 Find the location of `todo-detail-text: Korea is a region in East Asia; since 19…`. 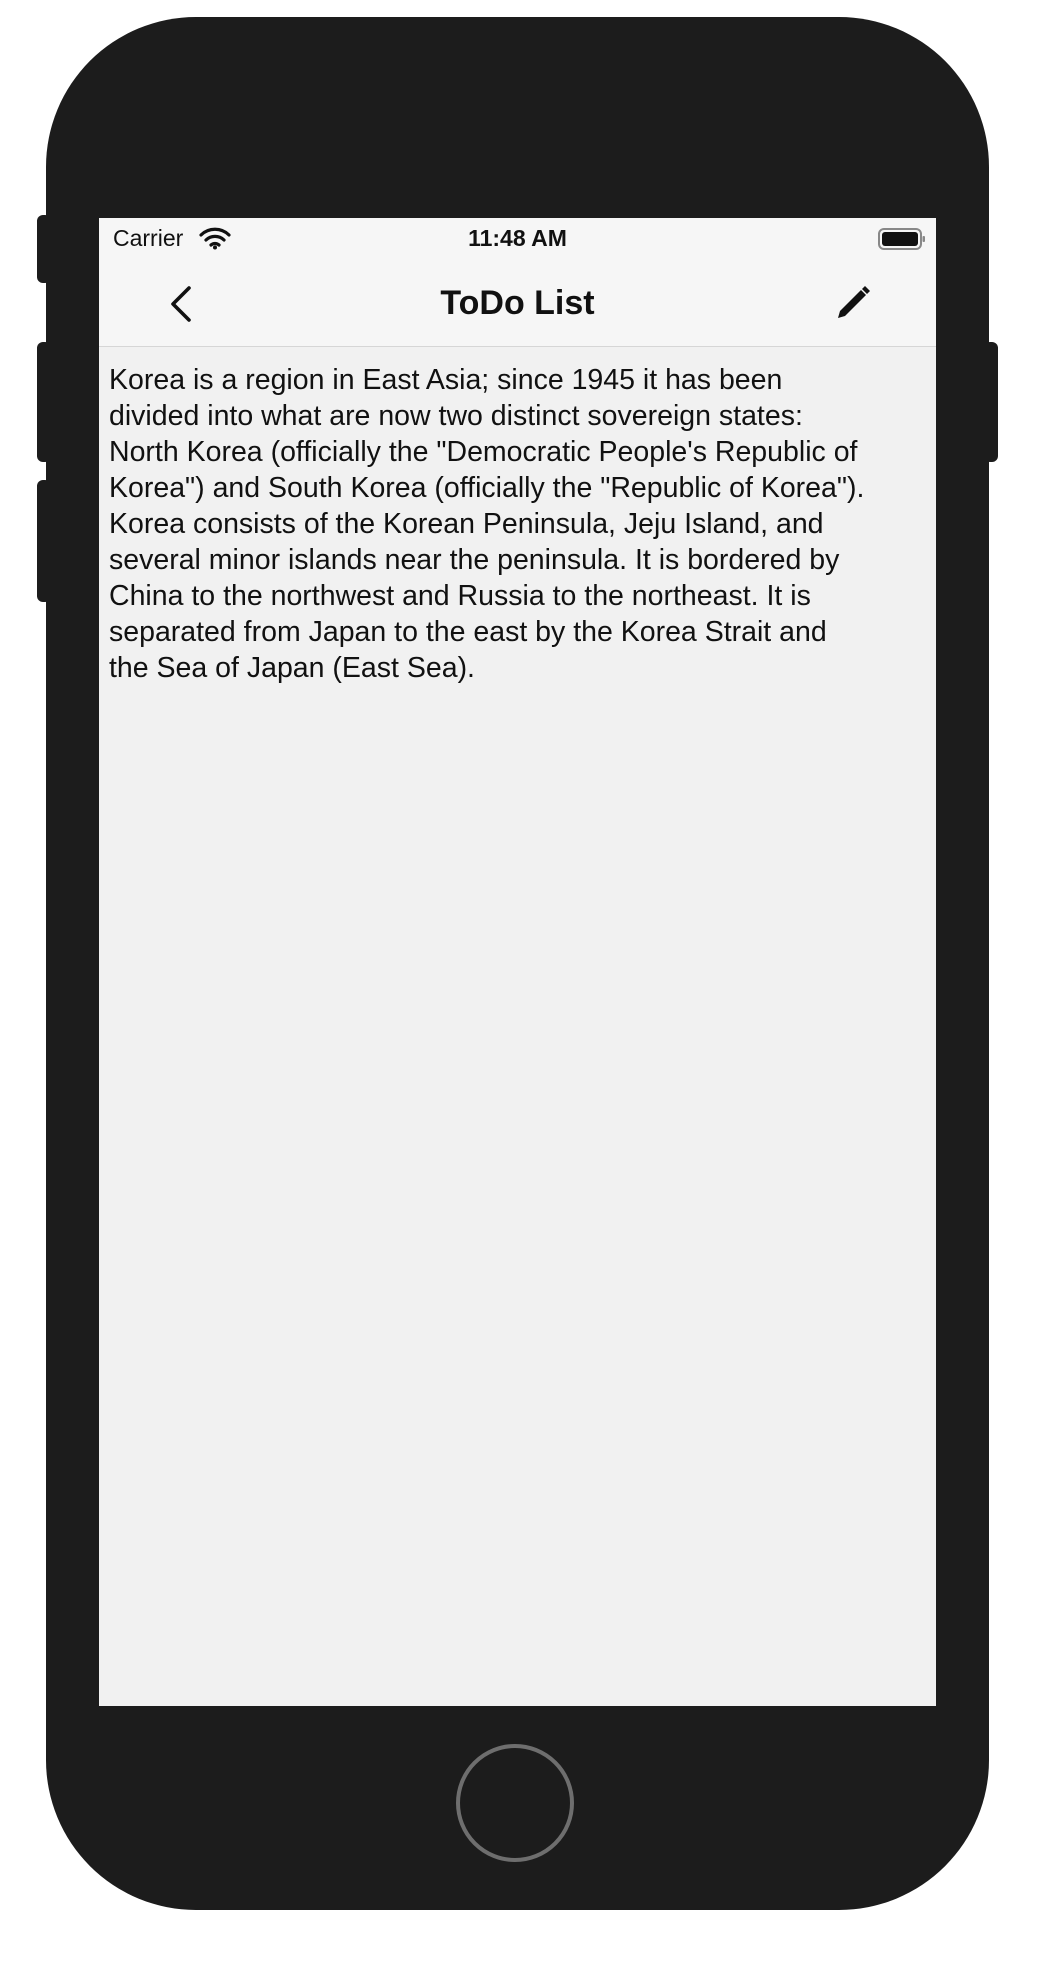

todo-detail-text: Korea is a region in East Asia; since 19… is located at coordinates (487, 524).